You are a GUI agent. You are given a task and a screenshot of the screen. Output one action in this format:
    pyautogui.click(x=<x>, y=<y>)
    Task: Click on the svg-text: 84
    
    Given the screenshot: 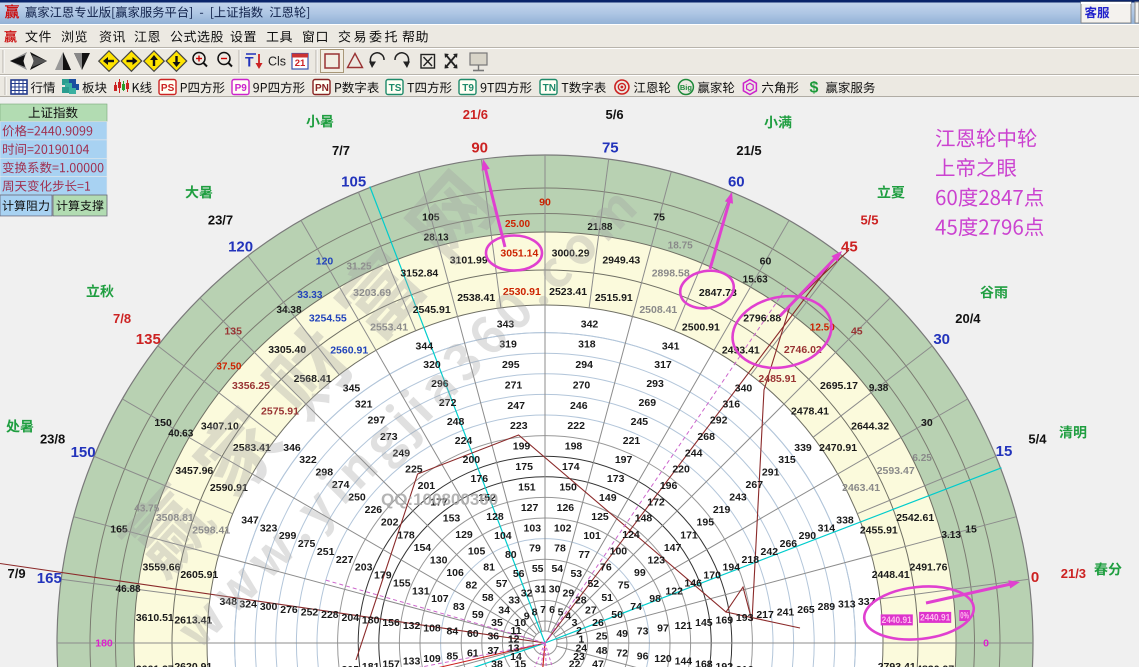 What is the action you would take?
    pyautogui.click(x=453, y=631)
    